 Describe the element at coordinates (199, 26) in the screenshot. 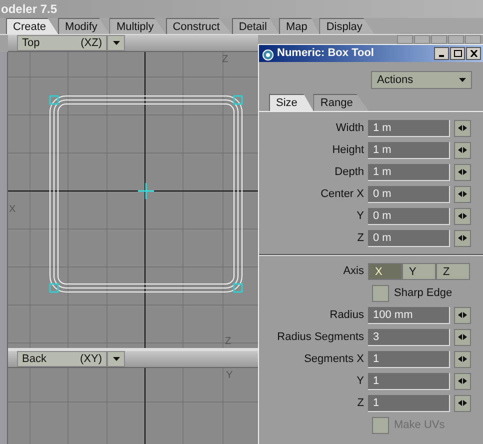

I see `mode-tab: Construct` at that location.